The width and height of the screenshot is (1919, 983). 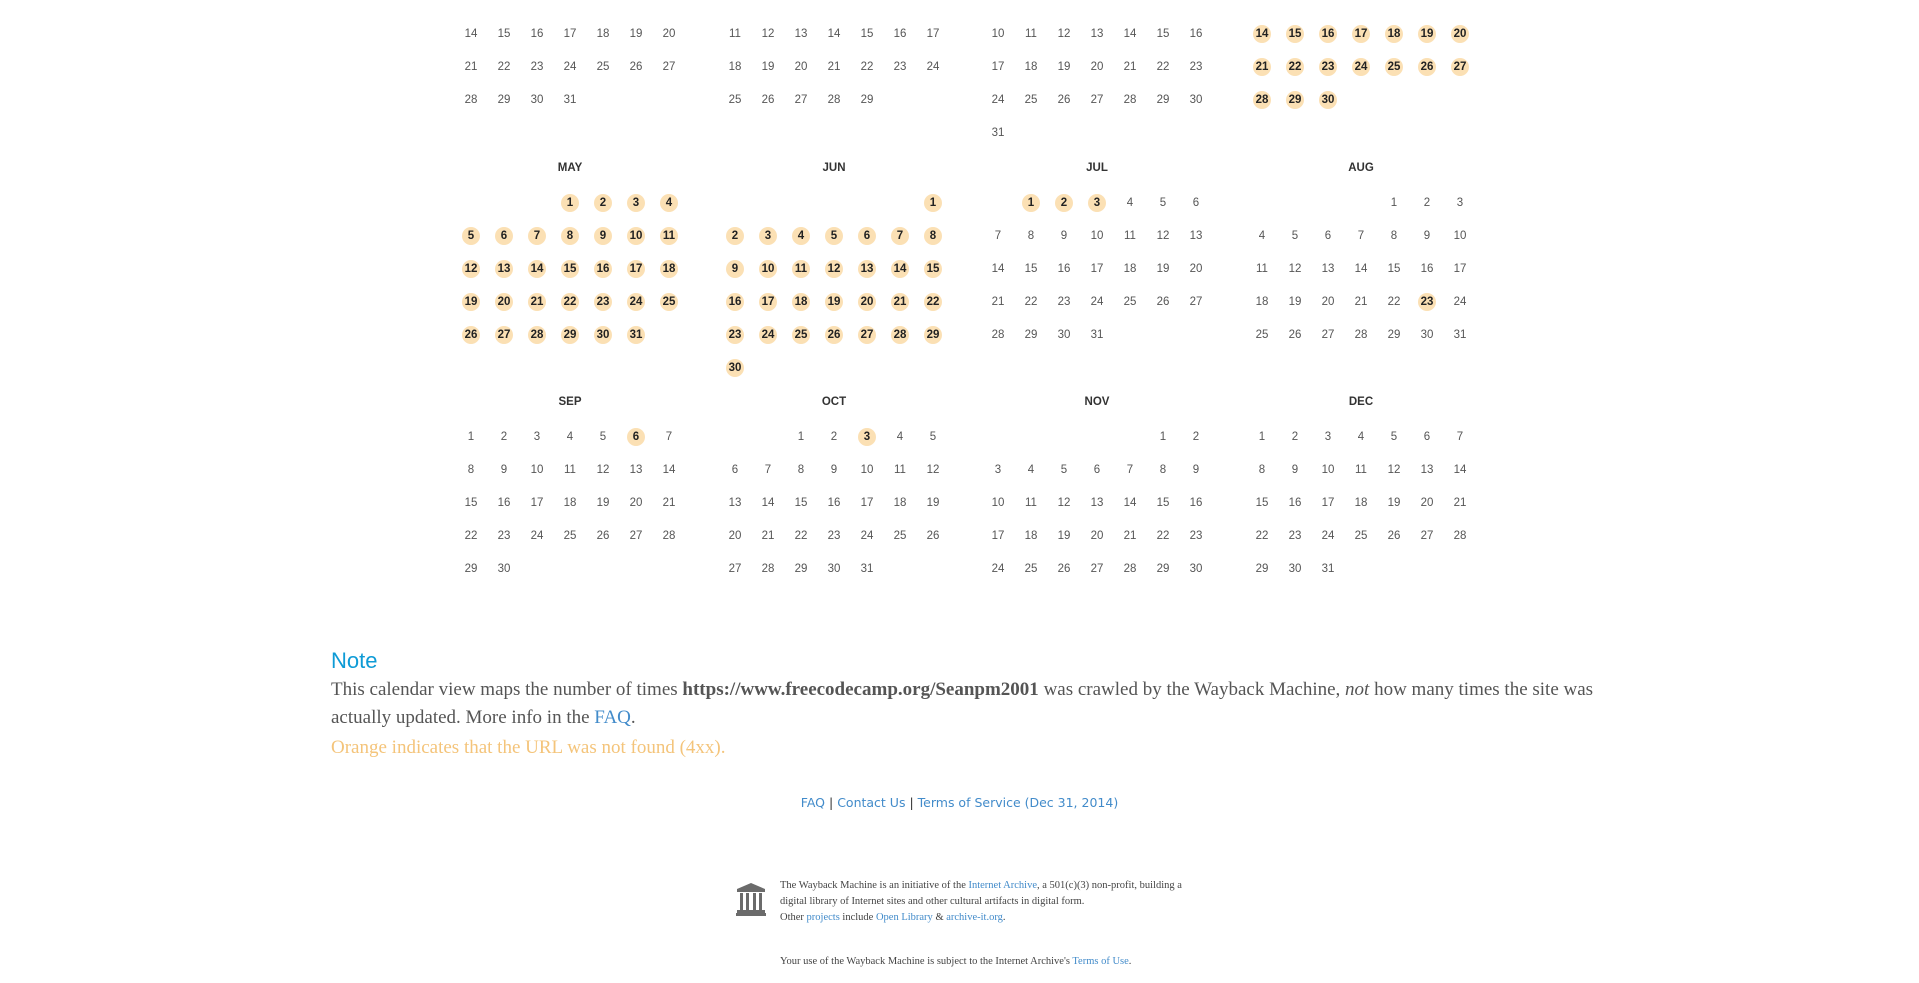 What do you see at coordinates (813, 802) in the screenshot?
I see `footer-faq-link: FAQ` at bounding box center [813, 802].